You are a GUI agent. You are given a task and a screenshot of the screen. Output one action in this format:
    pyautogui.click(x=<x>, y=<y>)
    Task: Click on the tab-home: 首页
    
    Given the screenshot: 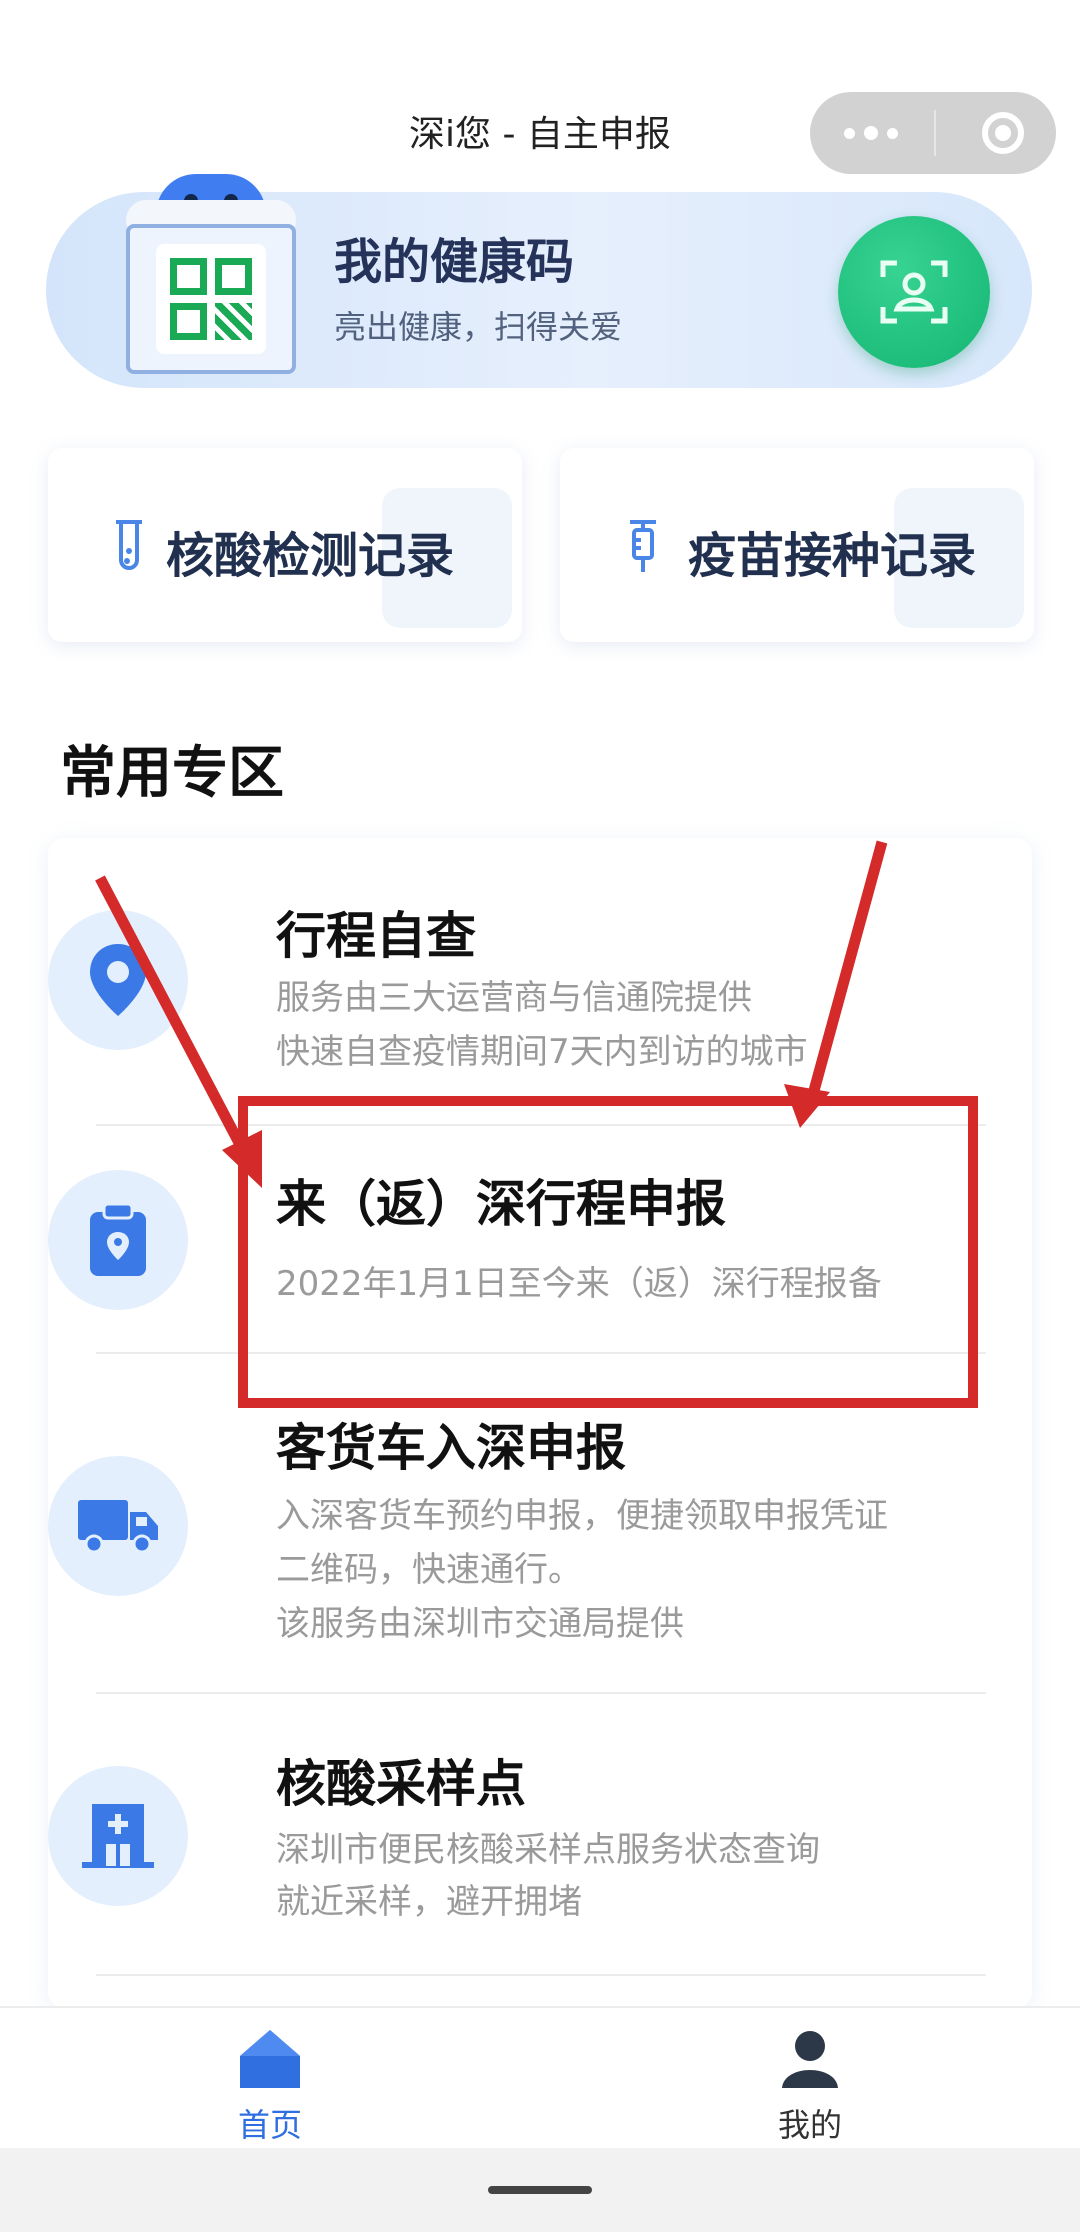 What is the action you would take?
    pyautogui.click(x=270, y=2086)
    